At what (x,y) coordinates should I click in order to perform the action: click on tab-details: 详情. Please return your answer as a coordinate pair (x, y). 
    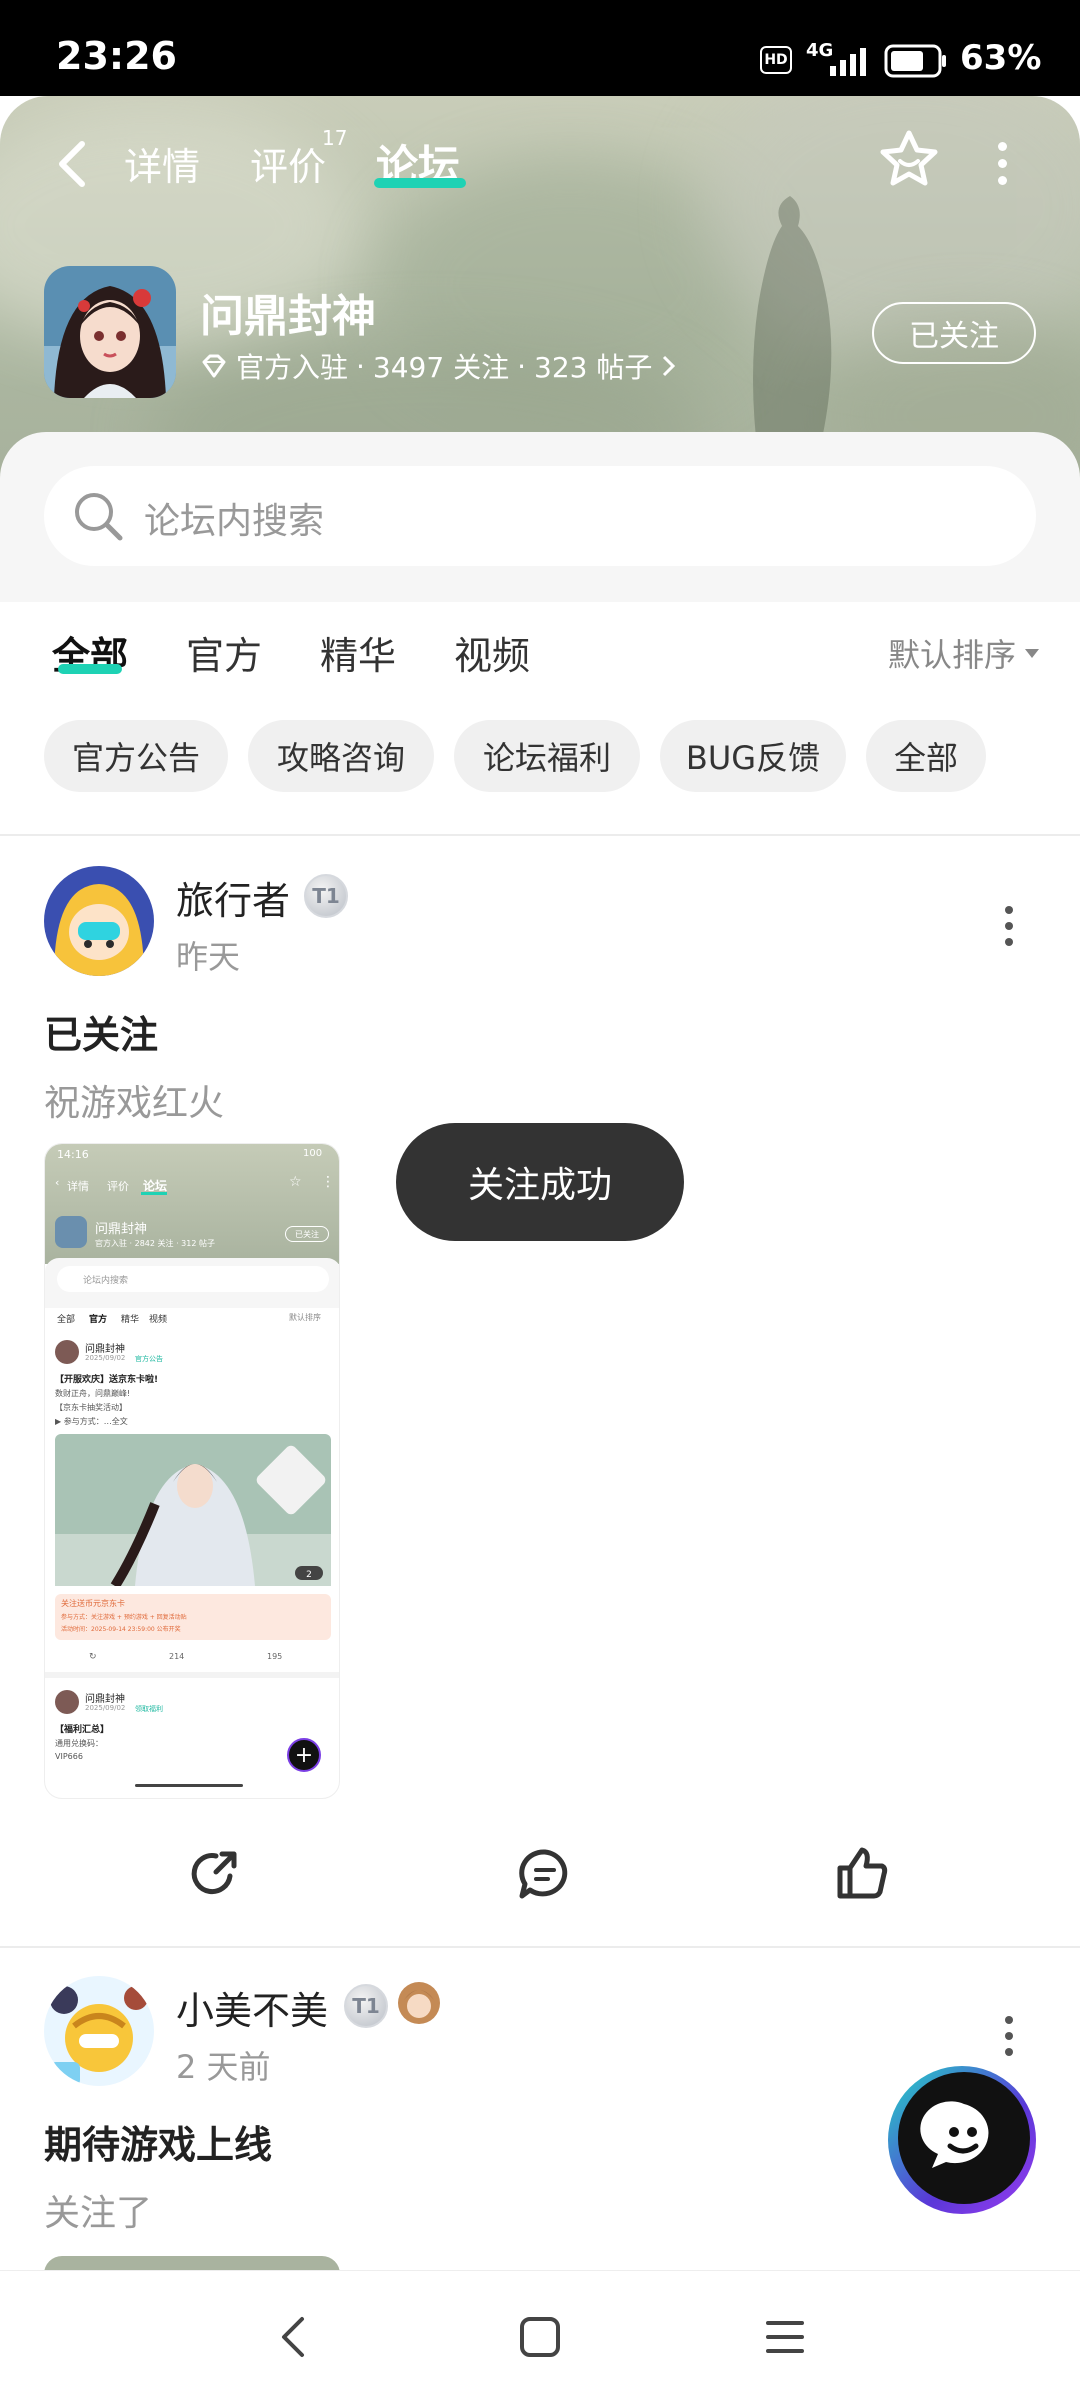
    Looking at the image, I should click on (162, 163).